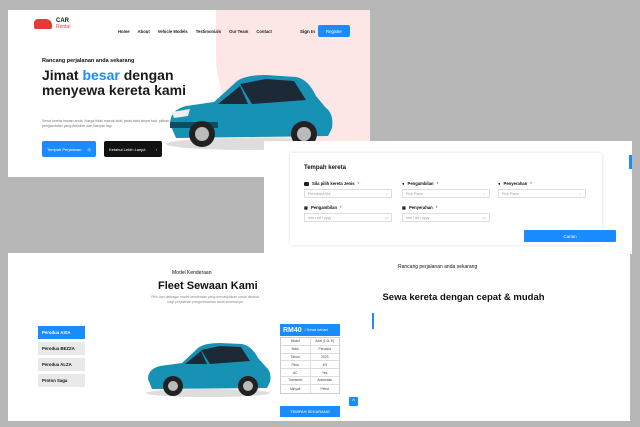 The width and height of the screenshot is (640, 427). I want to click on fleet-car-image, so click(208, 370).